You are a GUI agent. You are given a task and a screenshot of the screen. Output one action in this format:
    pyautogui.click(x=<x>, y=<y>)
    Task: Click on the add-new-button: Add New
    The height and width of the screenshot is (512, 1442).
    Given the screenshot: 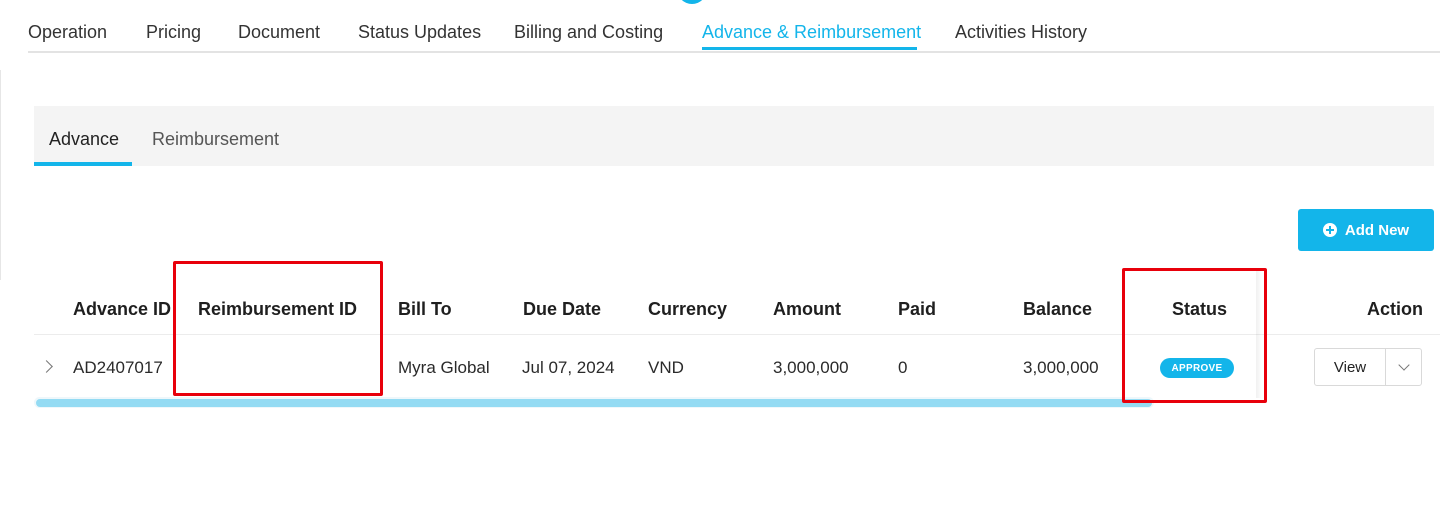 What is the action you would take?
    pyautogui.click(x=1366, y=230)
    